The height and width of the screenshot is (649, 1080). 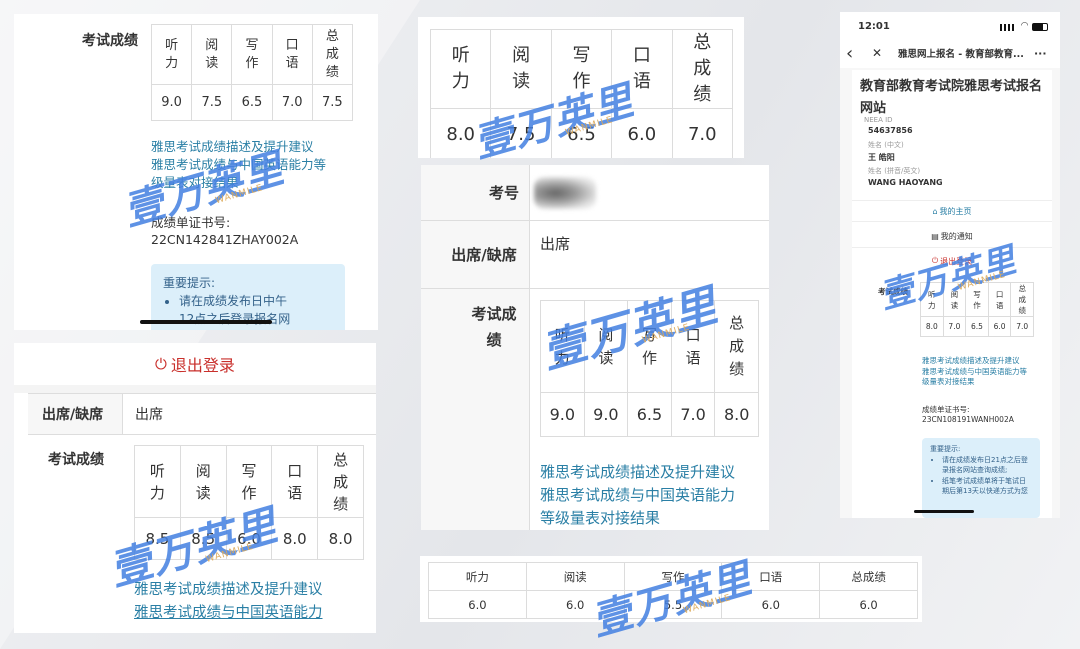 I want to click on home-link: ⌂ 我的主页, so click(x=952, y=211).